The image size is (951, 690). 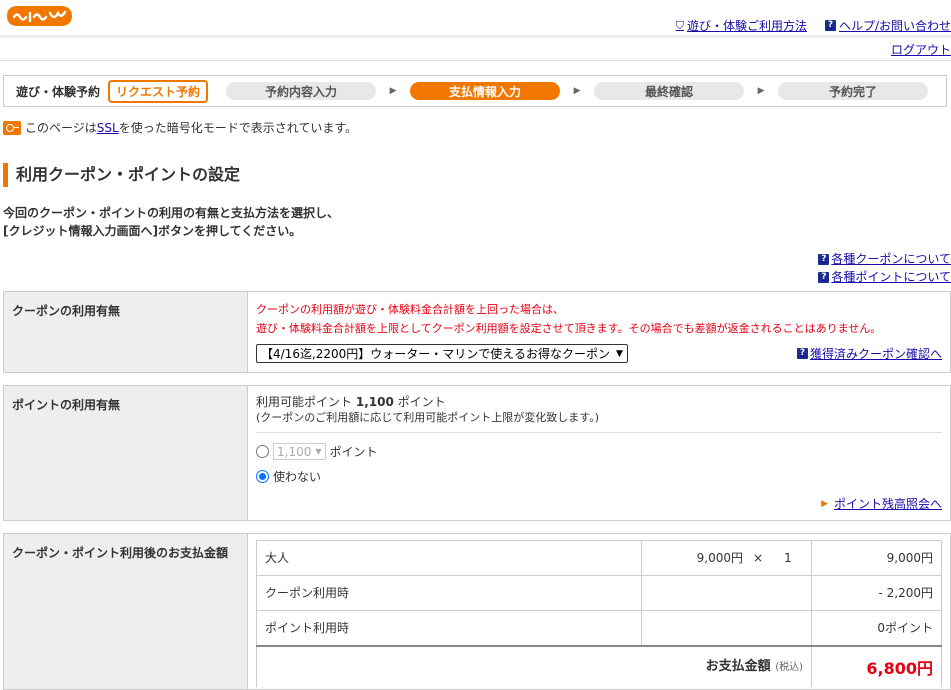 I want to click on divider, so click(x=475, y=60).